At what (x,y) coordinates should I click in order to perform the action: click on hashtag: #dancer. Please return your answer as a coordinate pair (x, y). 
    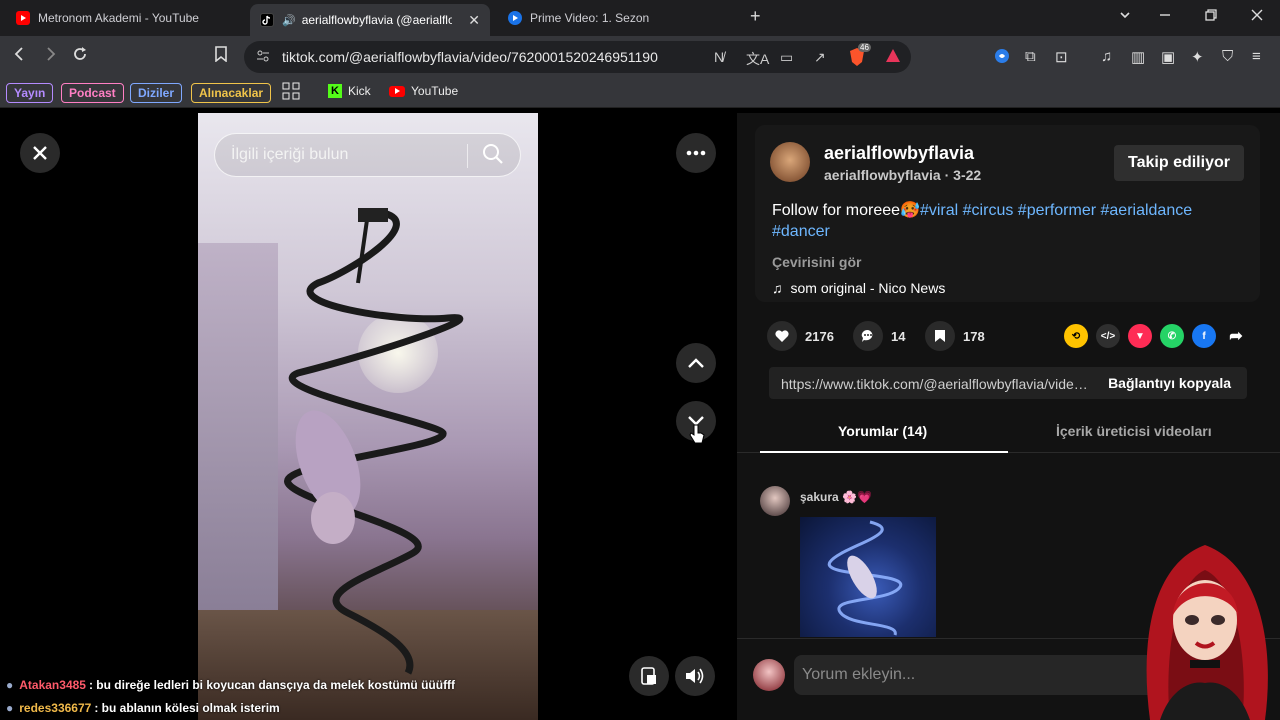
    Looking at the image, I should click on (801, 231).